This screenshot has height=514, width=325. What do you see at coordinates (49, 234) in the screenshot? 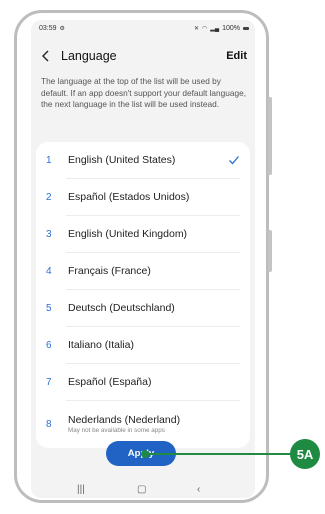
I see `language-number: 3` at bounding box center [49, 234].